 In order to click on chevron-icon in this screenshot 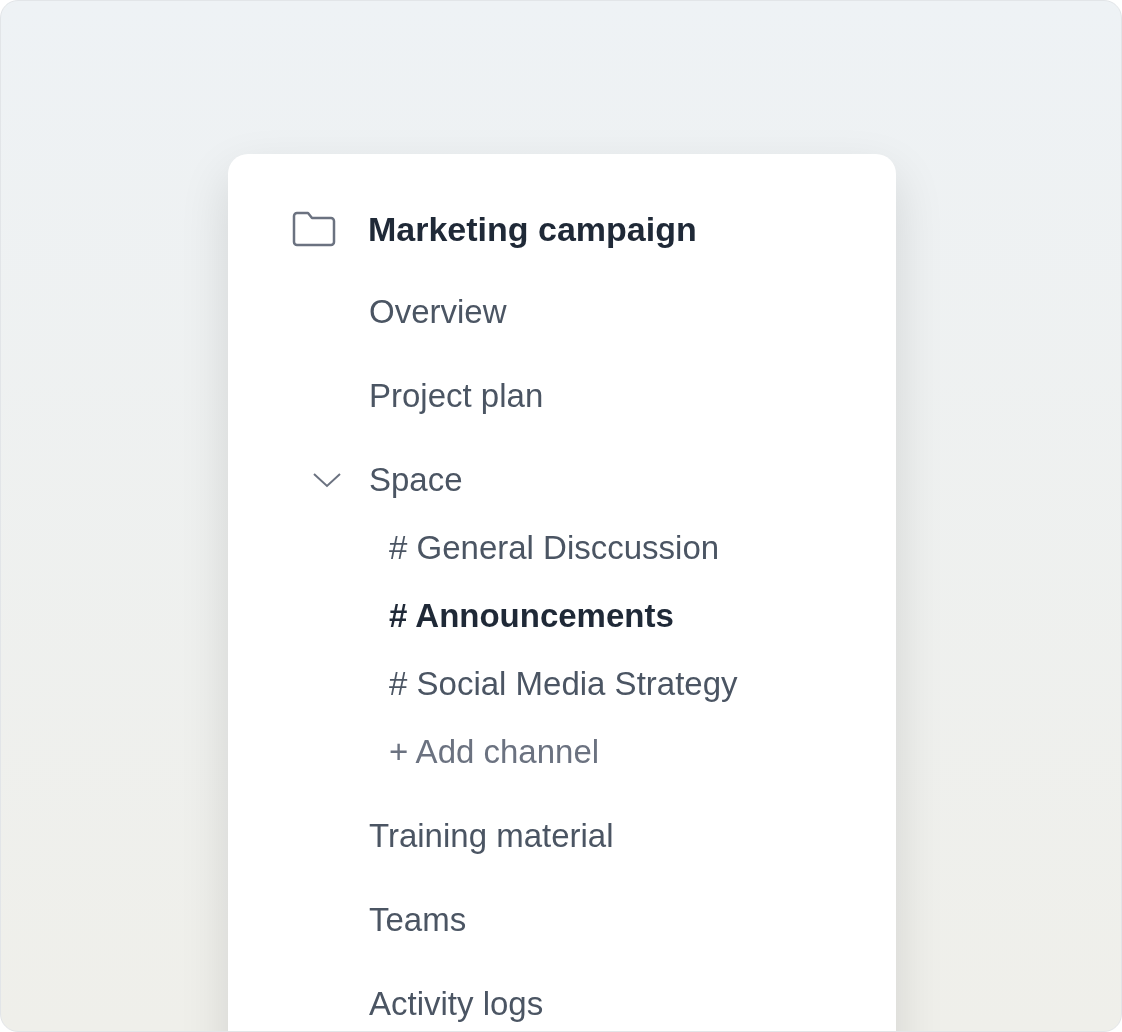, I will do `click(327, 480)`.